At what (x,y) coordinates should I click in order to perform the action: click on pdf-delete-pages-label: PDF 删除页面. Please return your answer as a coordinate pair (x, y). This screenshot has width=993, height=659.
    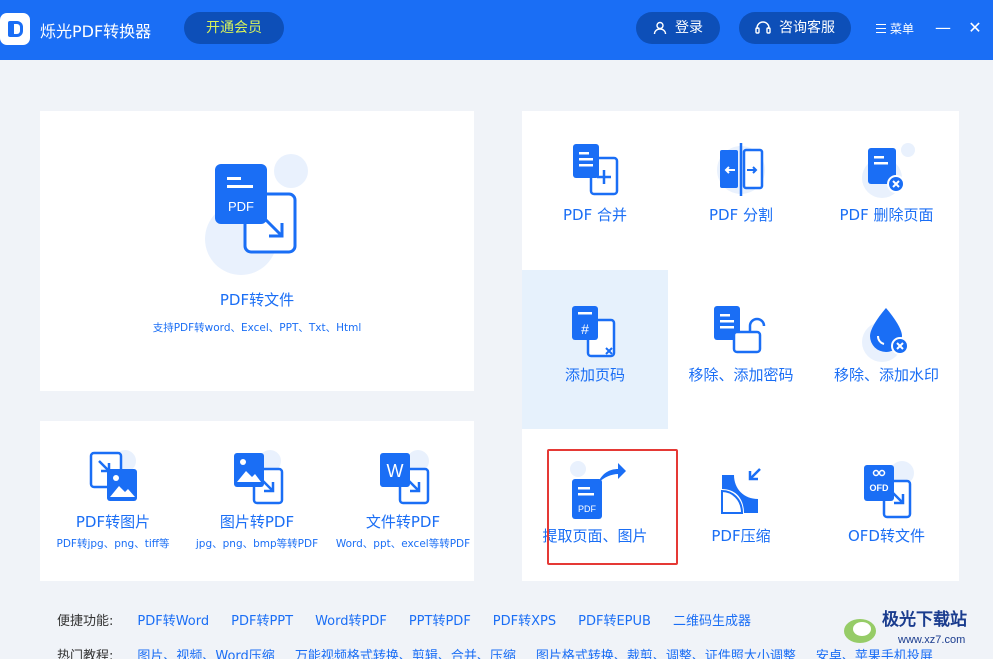
    Looking at the image, I should click on (886, 215).